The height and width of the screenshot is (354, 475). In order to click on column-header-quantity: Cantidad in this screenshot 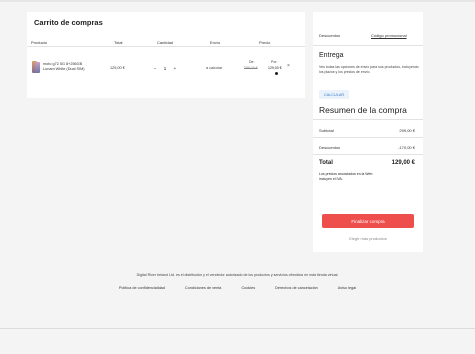, I will do `click(165, 42)`.